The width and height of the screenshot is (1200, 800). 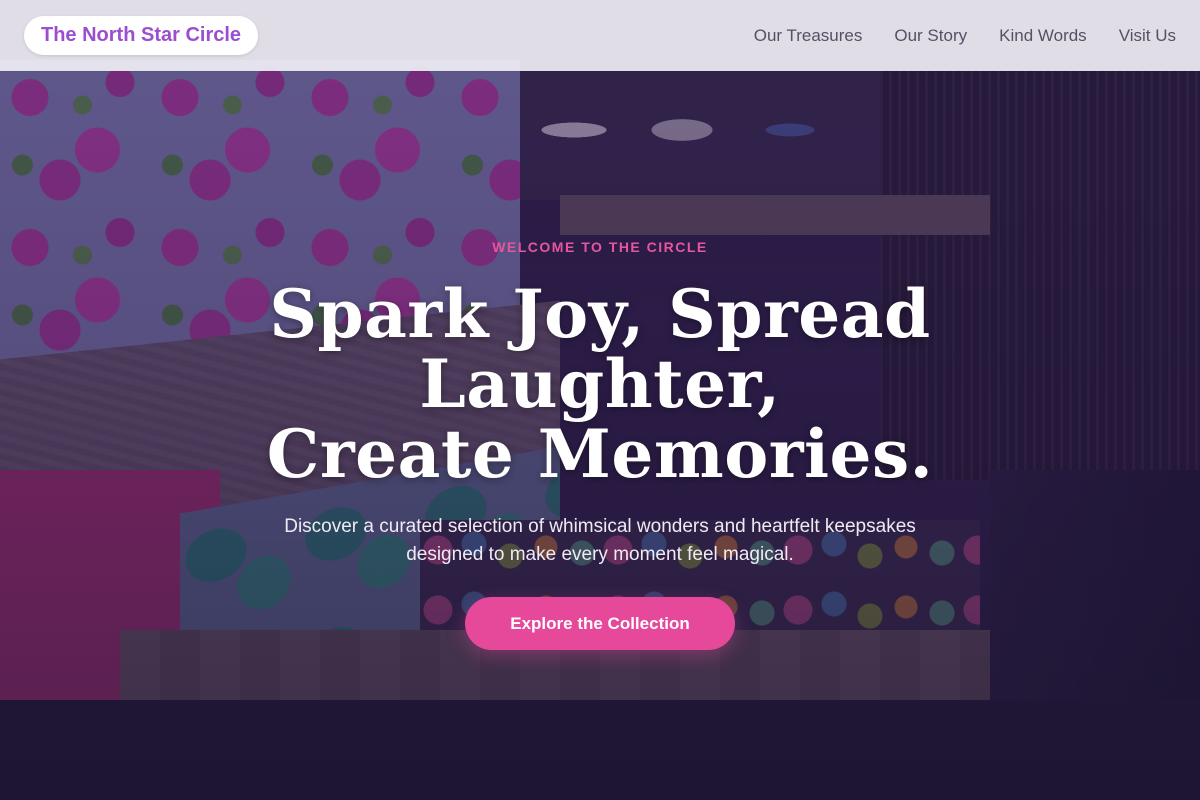 What do you see at coordinates (600, 247) in the screenshot?
I see `hero-eyebrow: Welcome to the Circle` at bounding box center [600, 247].